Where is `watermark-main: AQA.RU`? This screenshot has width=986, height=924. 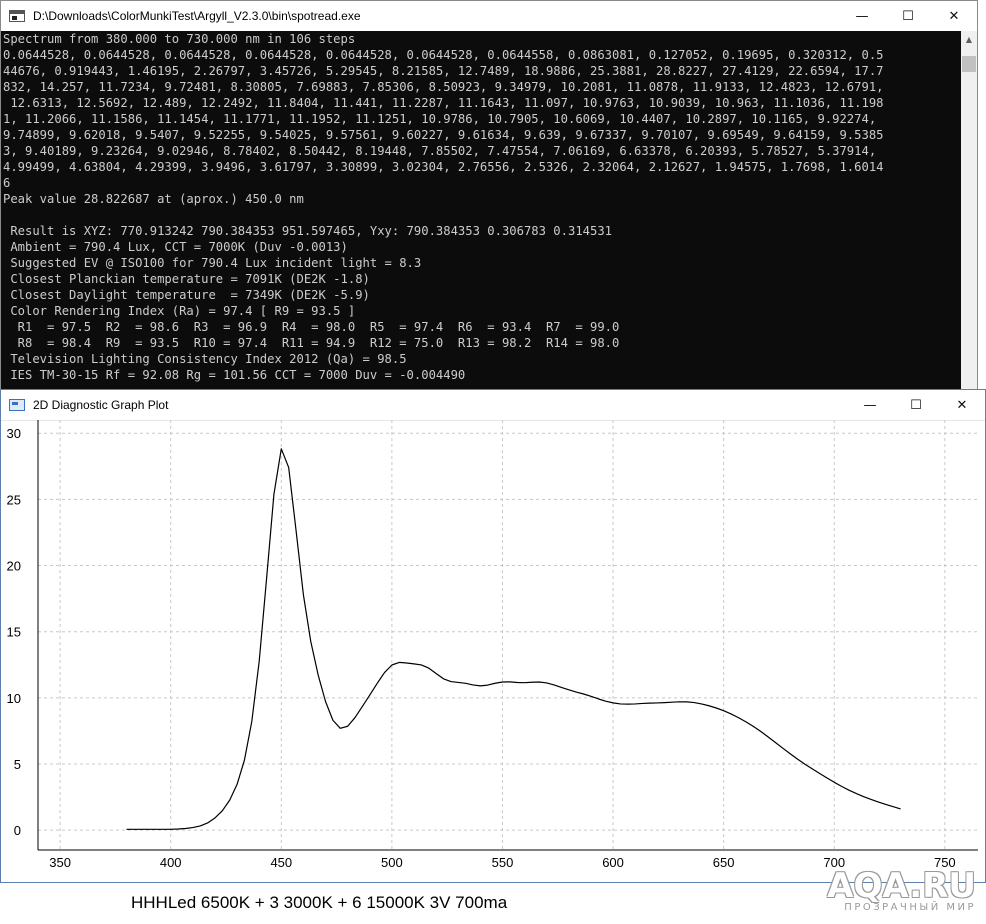 watermark-main: AQA.RU is located at coordinates (901, 886).